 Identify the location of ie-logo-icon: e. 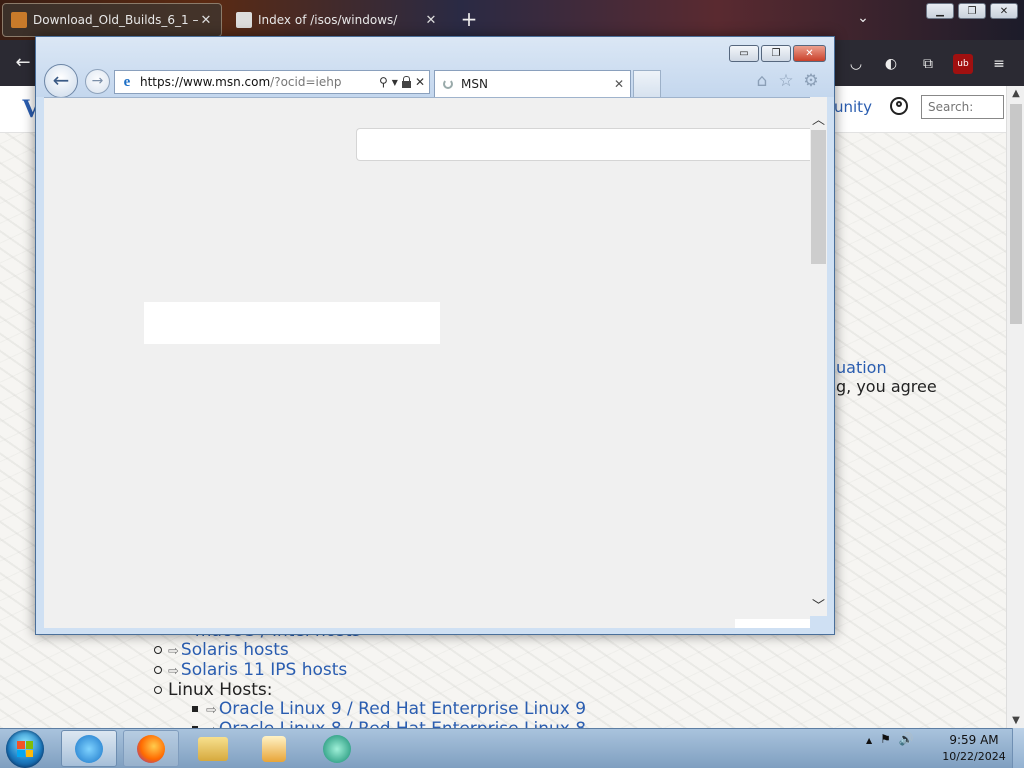
(127, 82).